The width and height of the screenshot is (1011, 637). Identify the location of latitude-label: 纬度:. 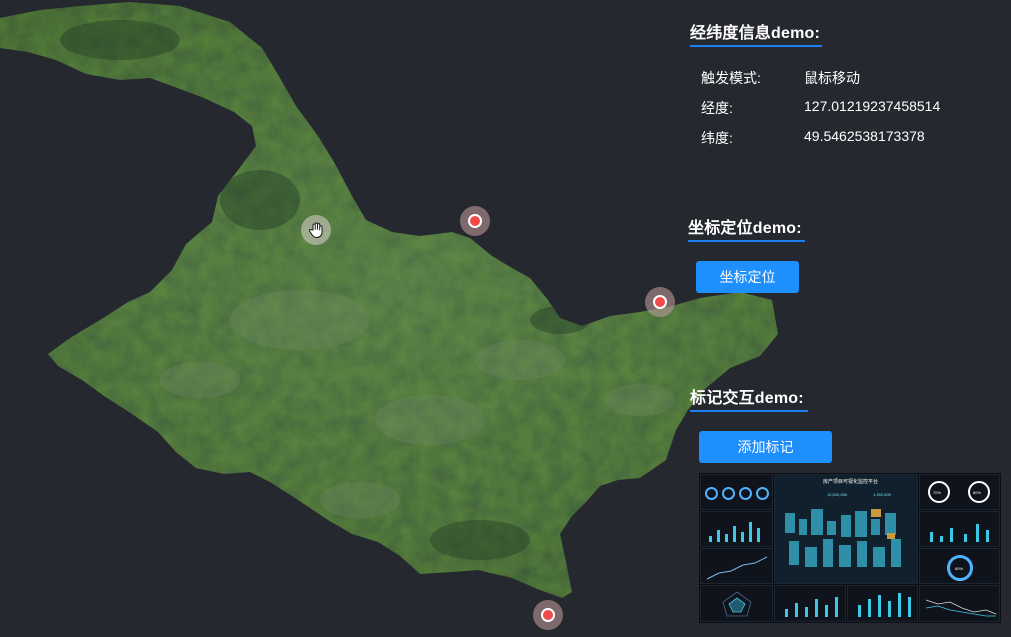
(717, 138).